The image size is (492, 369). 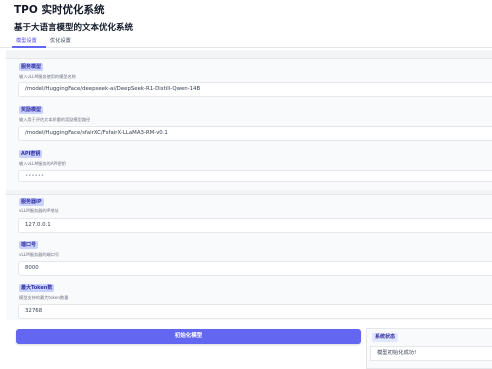 What do you see at coordinates (55, 119) in the screenshot?
I see `reward-model-hint: 输入用于评估文本质量的奖励模型路径` at bounding box center [55, 119].